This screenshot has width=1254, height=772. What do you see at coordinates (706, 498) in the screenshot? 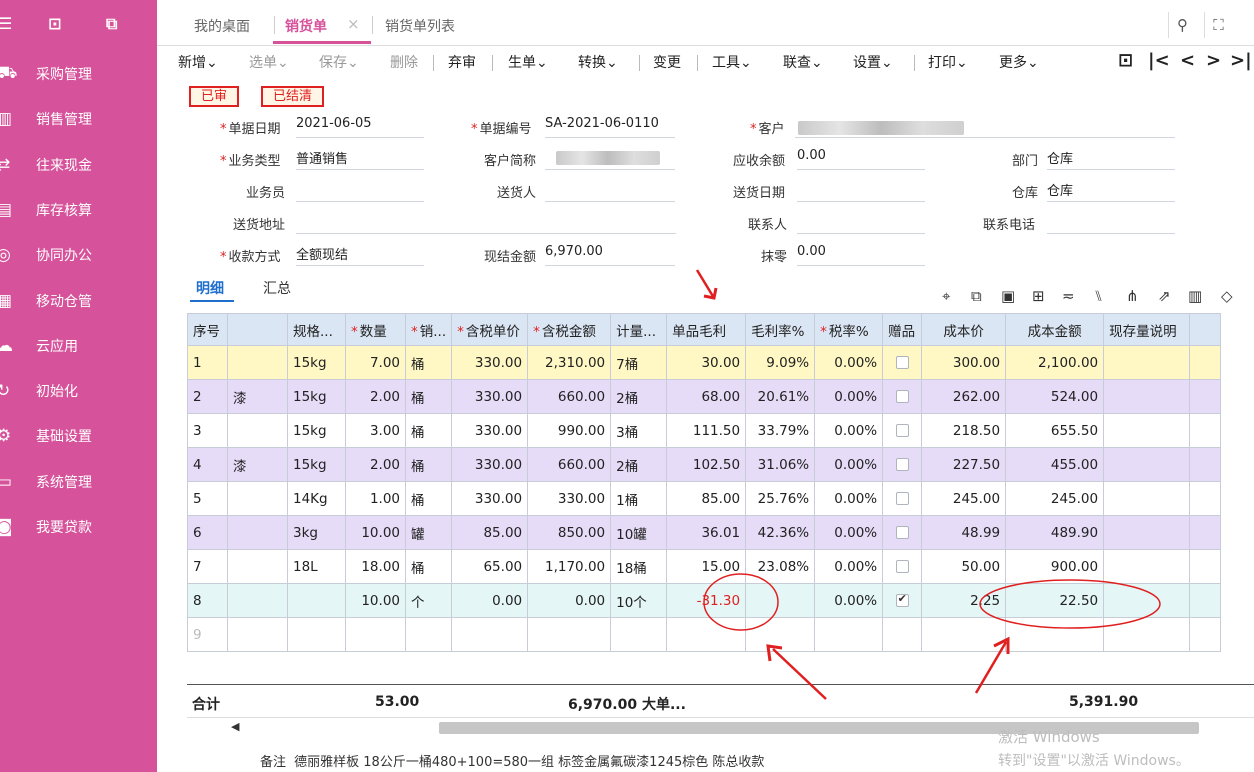
I see `grid-cell-profit: 85.00` at bounding box center [706, 498].